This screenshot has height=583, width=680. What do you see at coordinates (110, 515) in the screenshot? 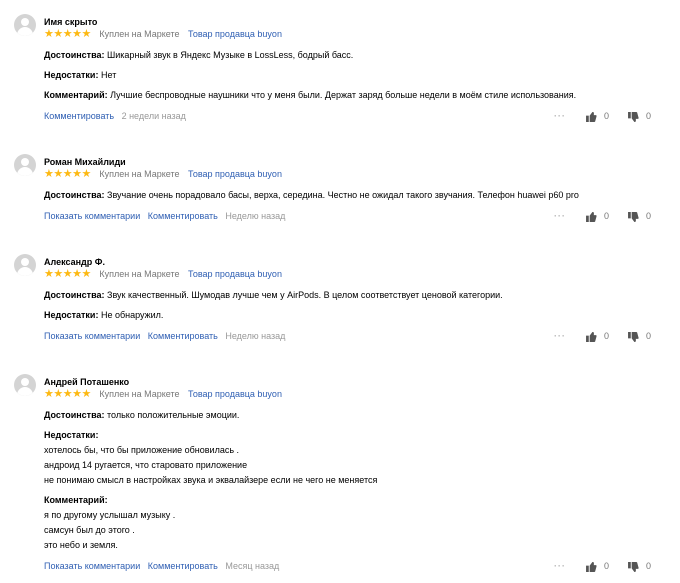
I see `comment-text-line: я по другому услышал музыку .` at bounding box center [110, 515].